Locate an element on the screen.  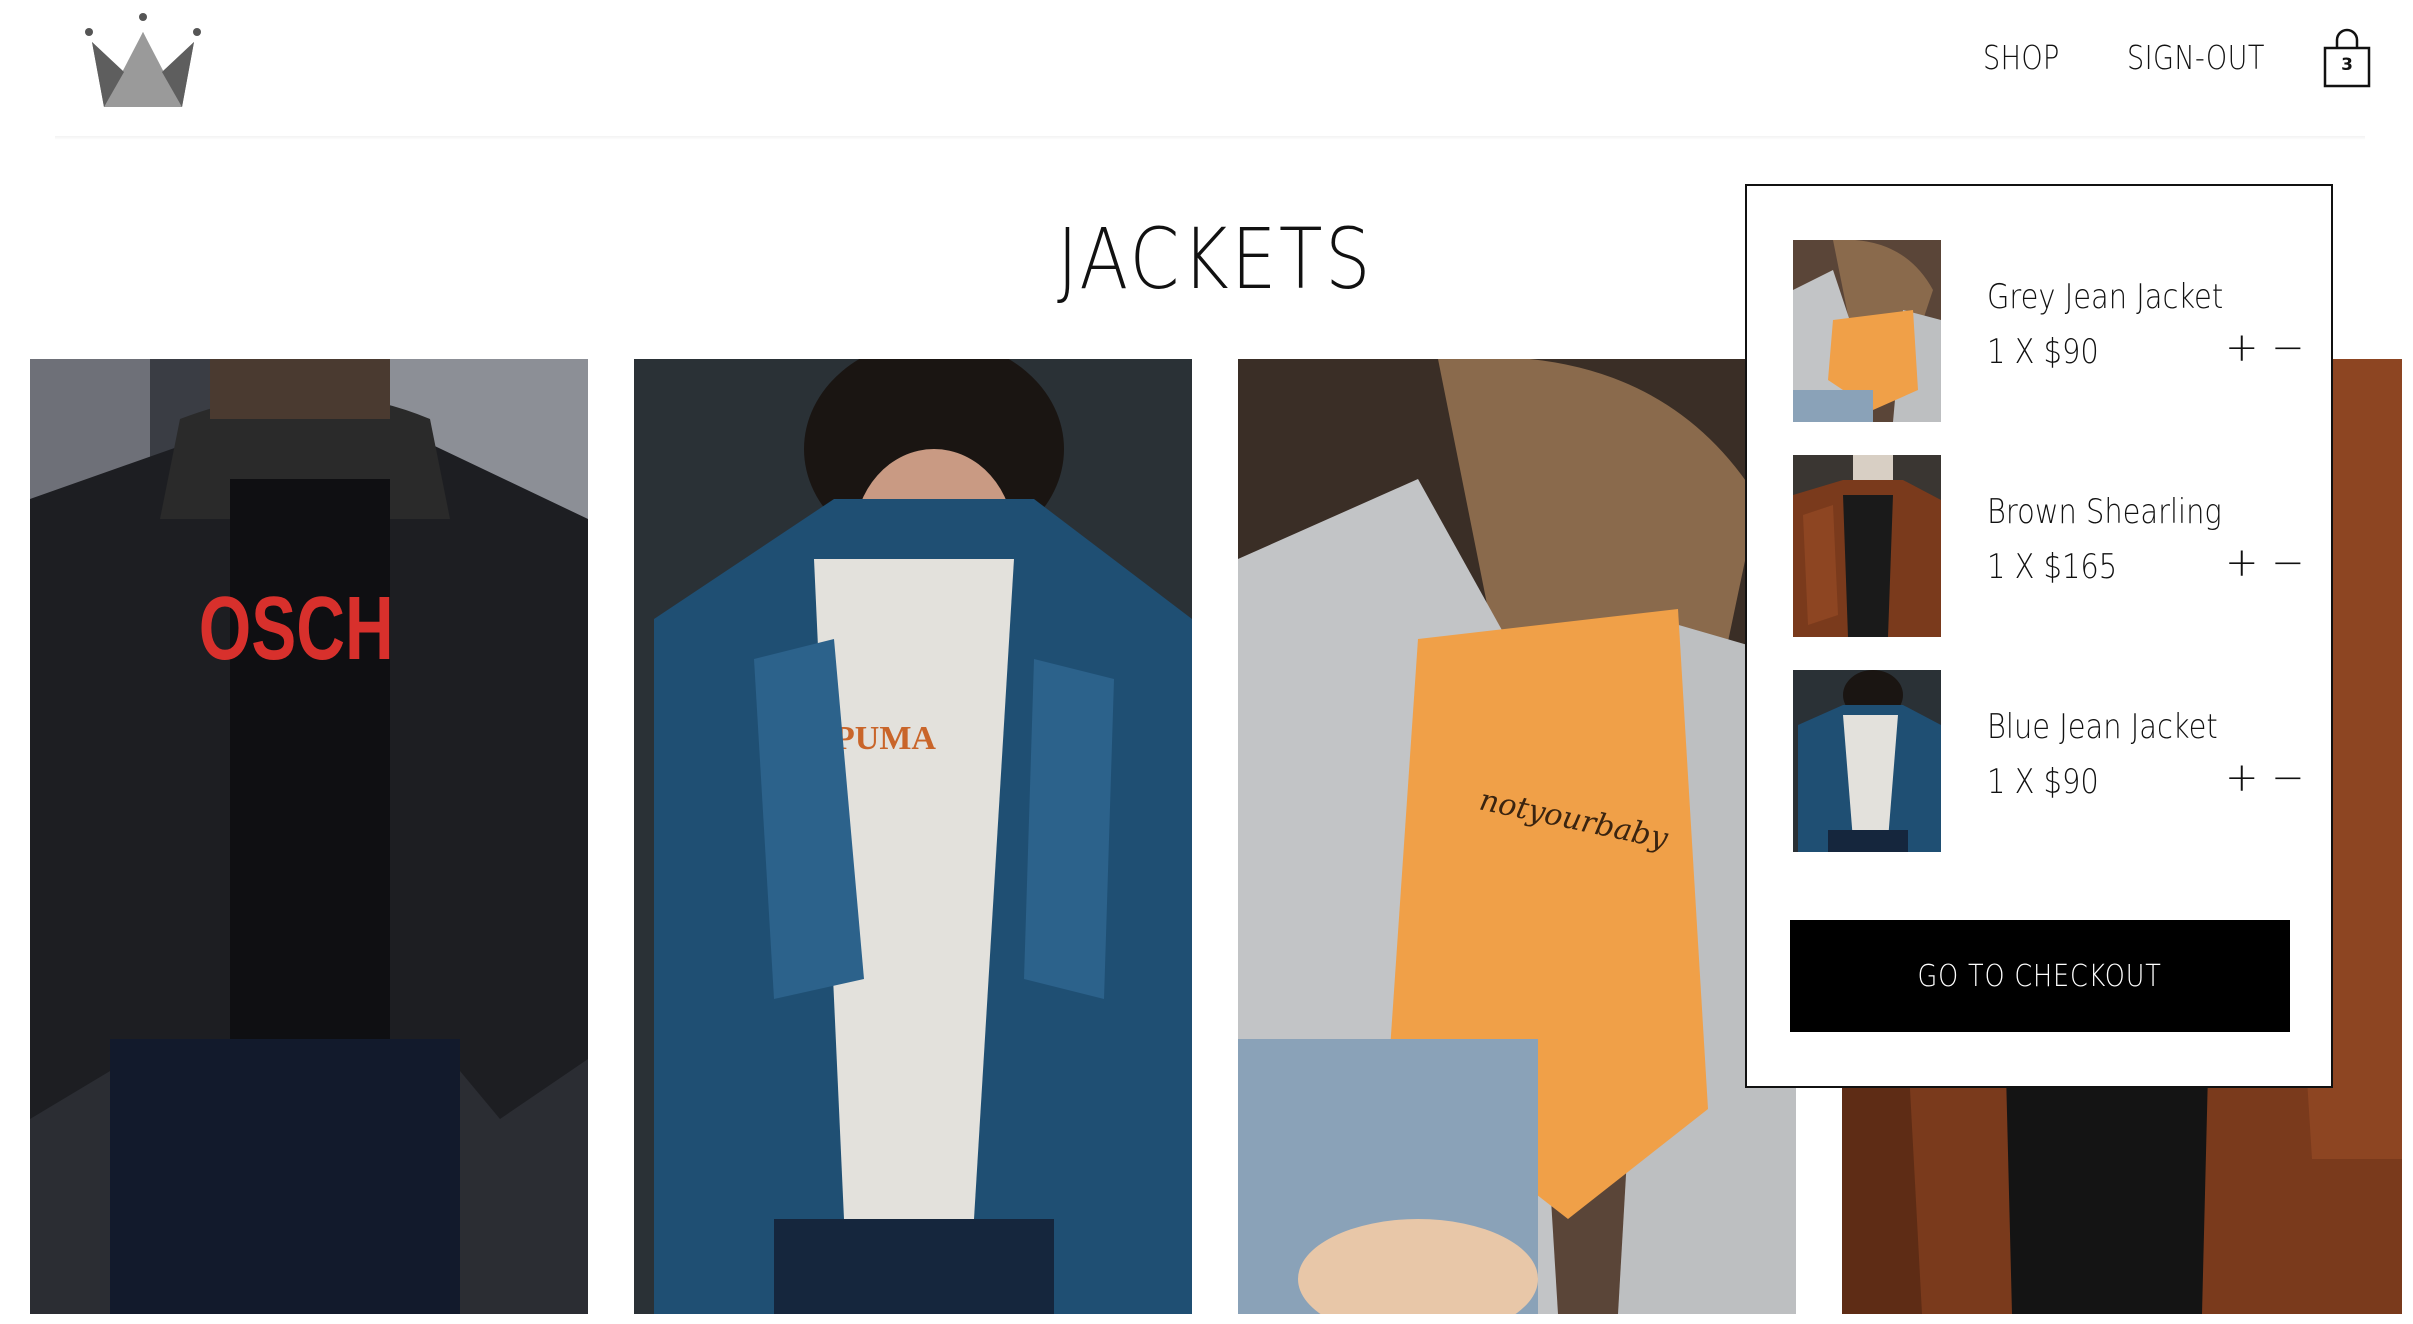
cart-item: Grey Jean Jacket 1 X $90 + − is located at coordinates (2049, 331).